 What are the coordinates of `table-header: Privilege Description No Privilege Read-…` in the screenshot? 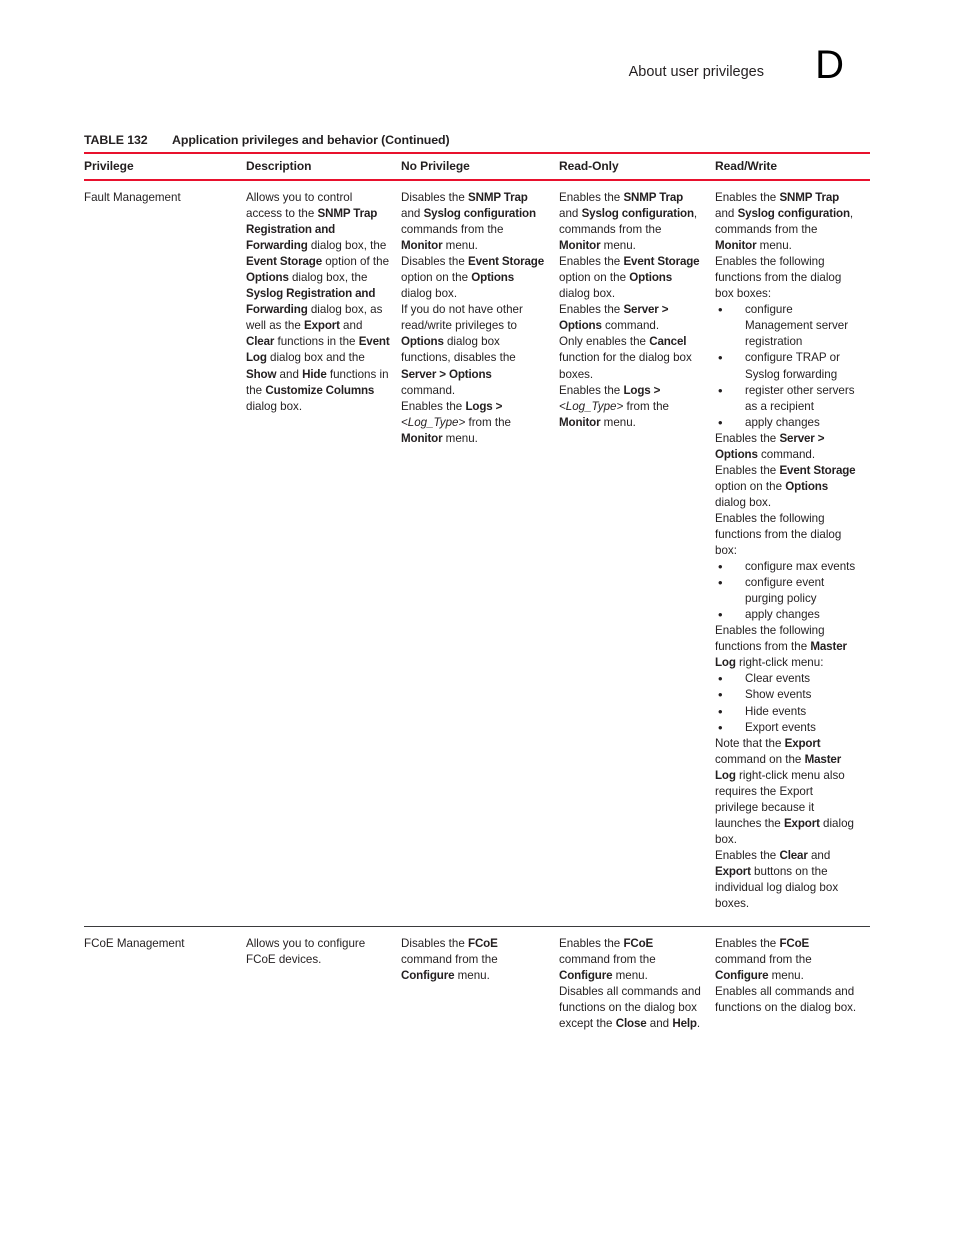 It's located at (477, 167).